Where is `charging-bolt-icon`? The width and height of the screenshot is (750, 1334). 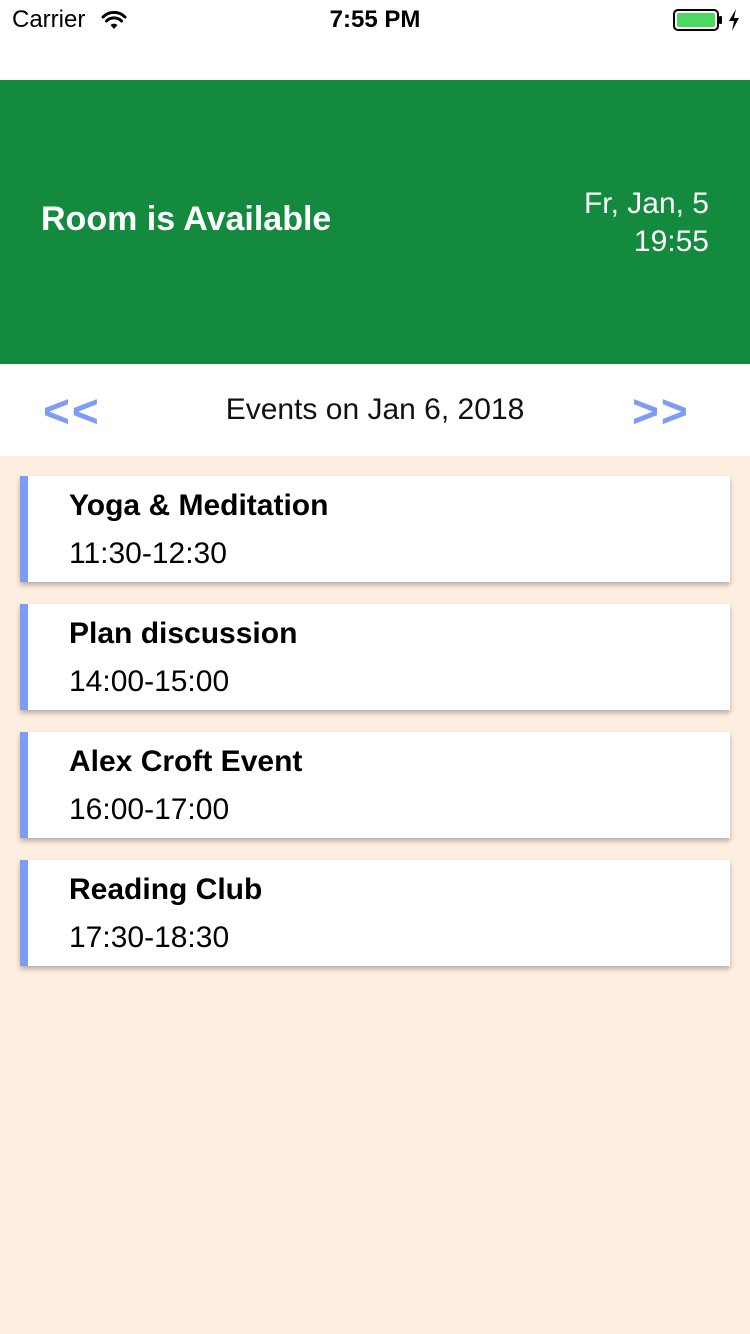 charging-bolt-icon is located at coordinates (734, 20).